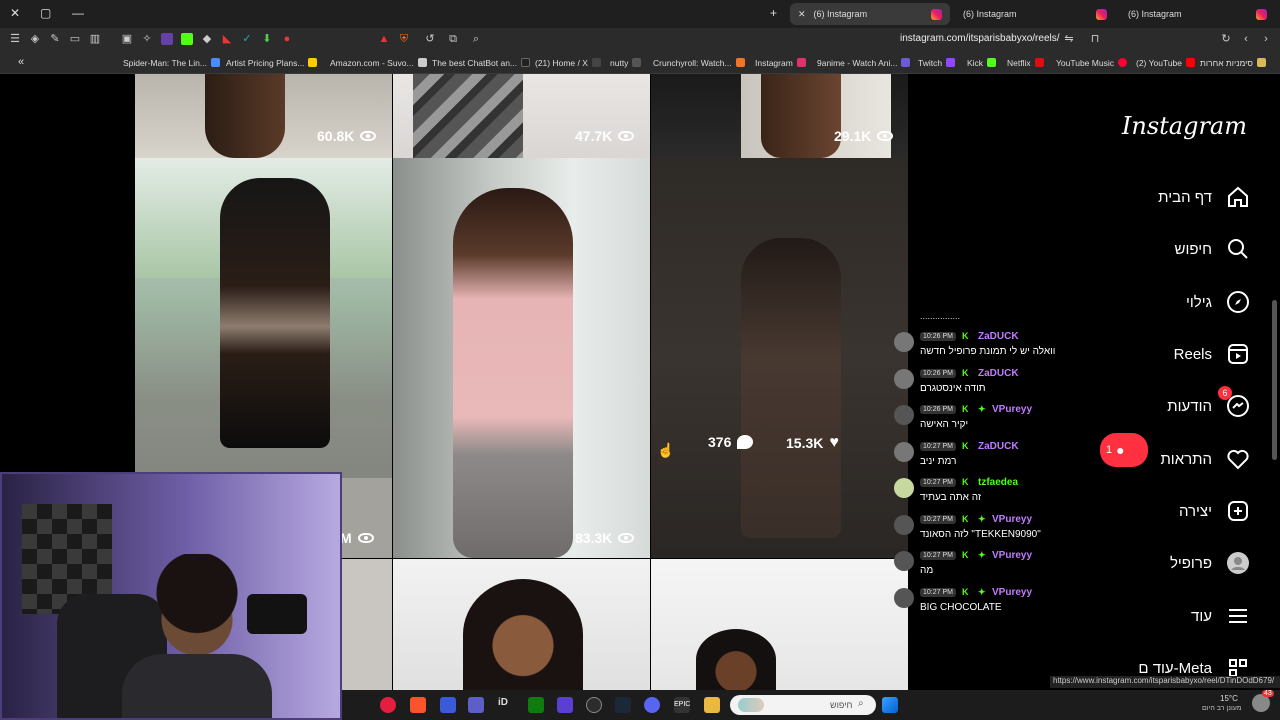 This screenshot has height=720, width=1280. I want to click on view-count: 83.3K, so click(605, 538).